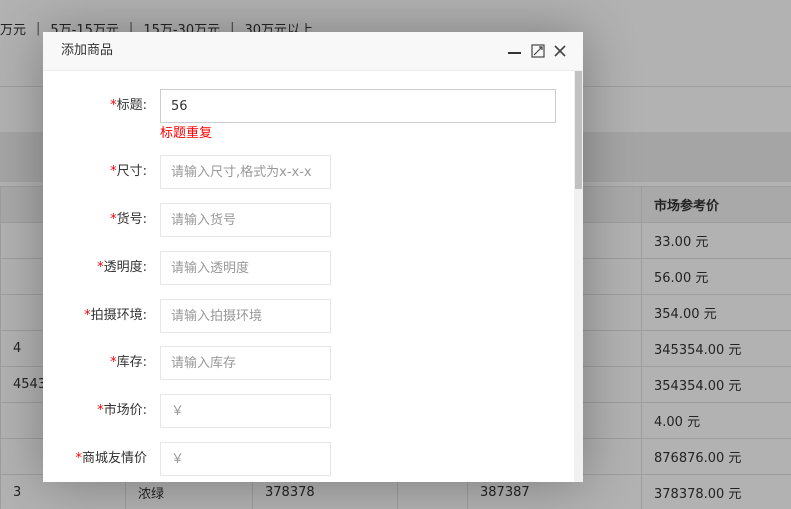 The height and width of the screenshot is (509, 791). Describe the element at coordinates (95, 172) in the screenshot. I see `field-label: *尺寸:` at that location.